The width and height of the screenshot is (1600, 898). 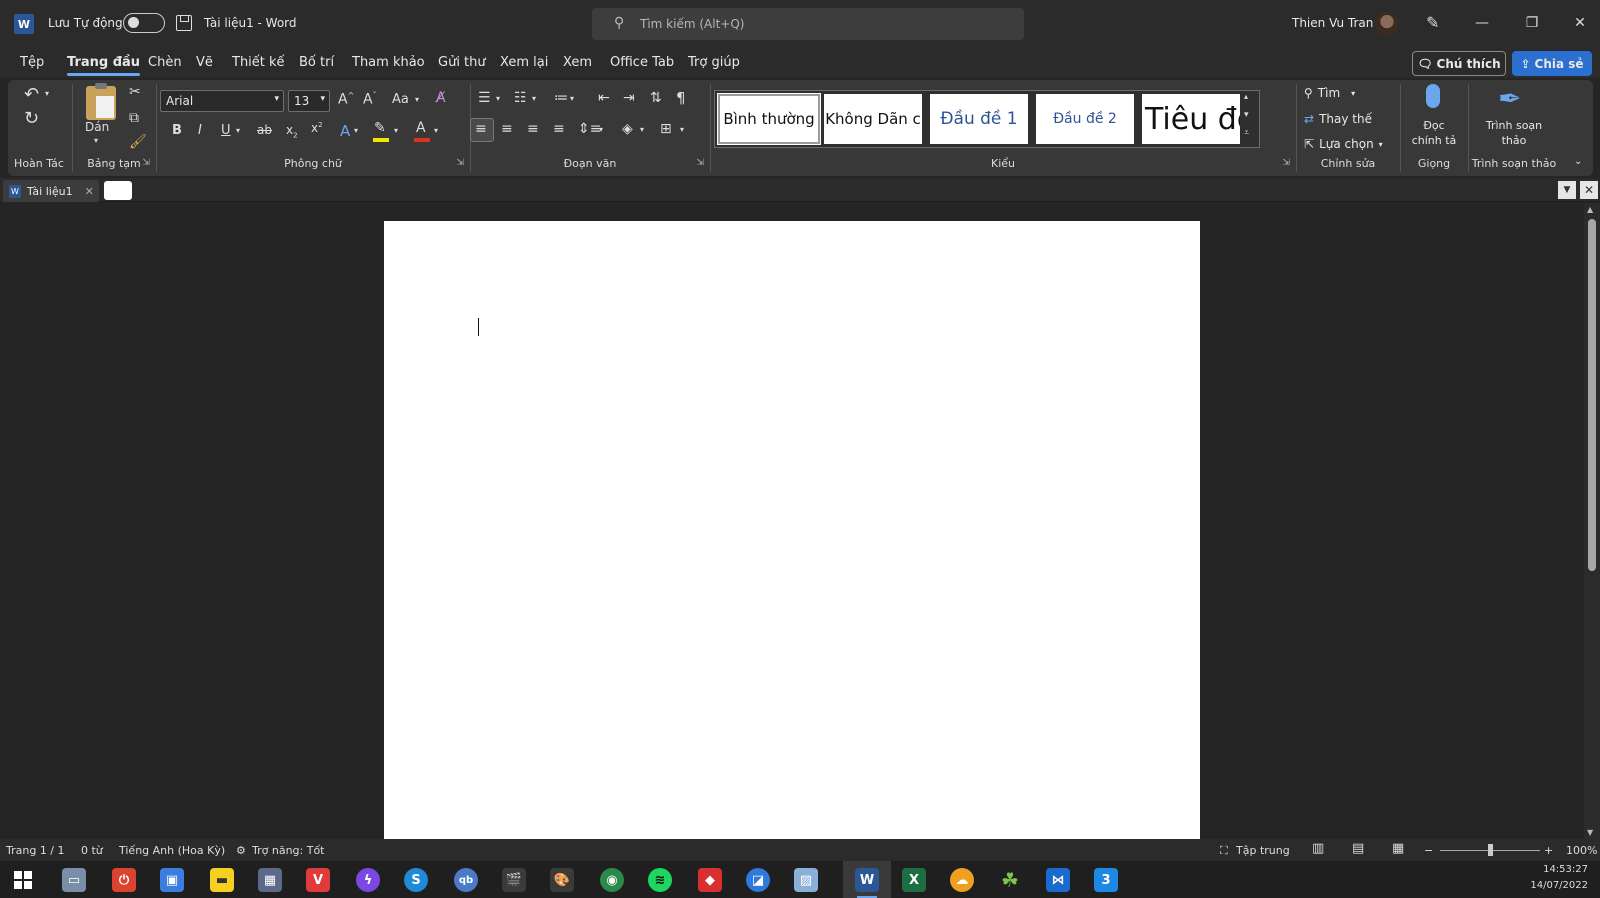 What do you see at coordinates (51, 191) in the screenshot?
I see `document-tab: W Tài liệu1 ✕` at bounding box center [51, 191].